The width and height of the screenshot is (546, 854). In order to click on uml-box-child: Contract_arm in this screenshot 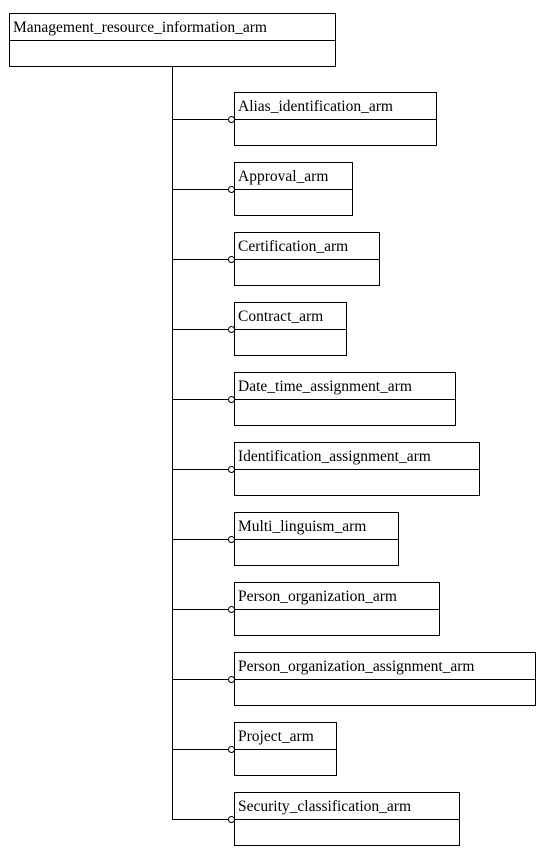, I will do `click(290, 329)`.